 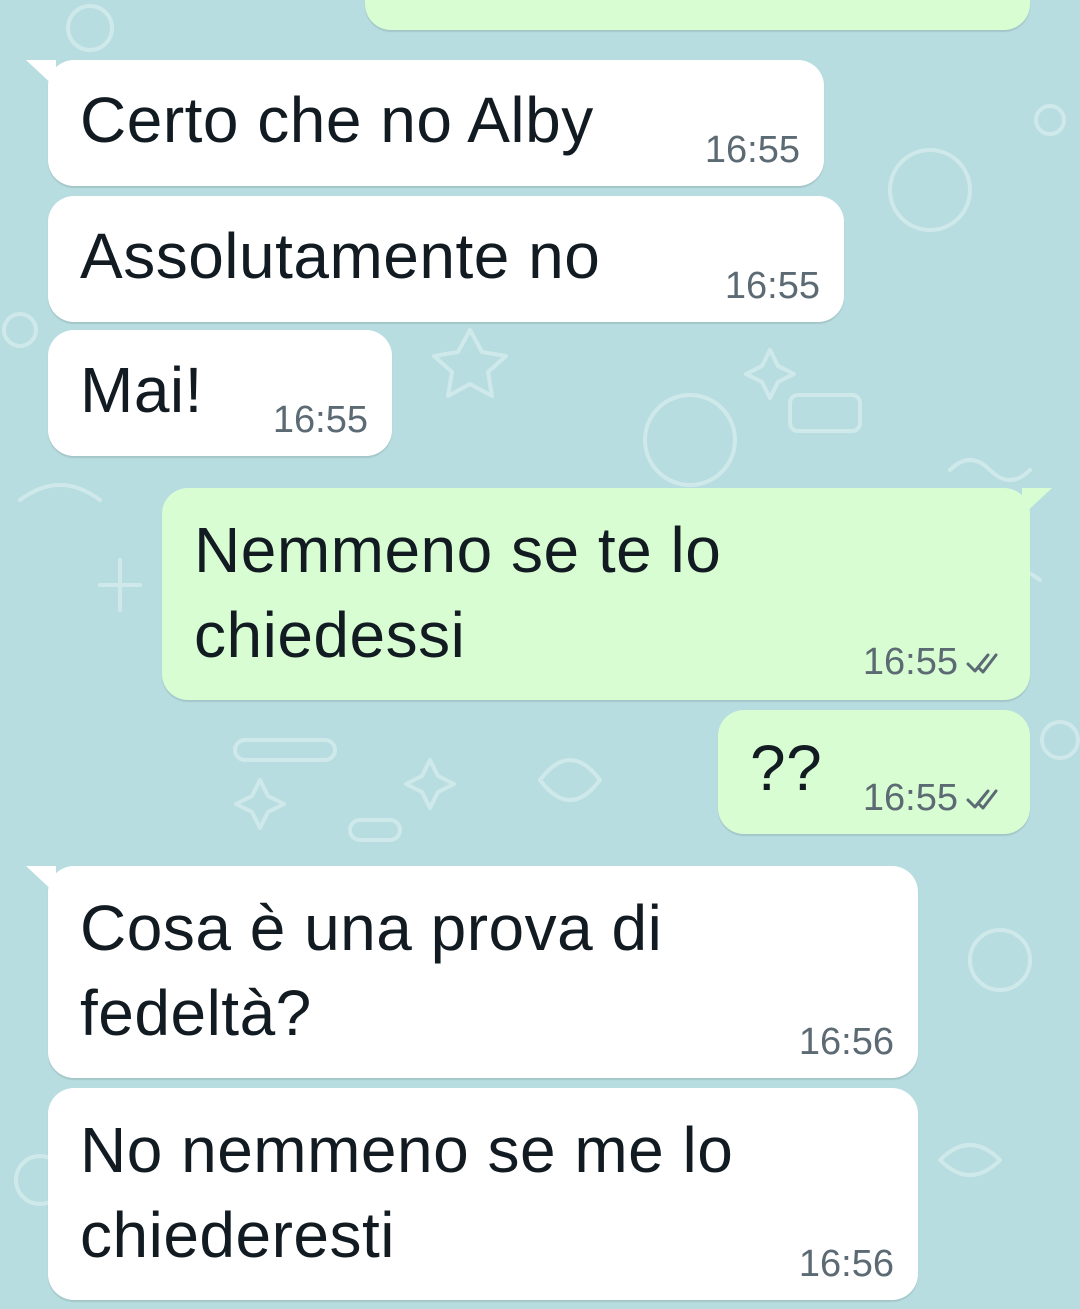 I want to click on message-bubble-incoming: Certo che no Alby 16:55, so click(x=425, y=123).